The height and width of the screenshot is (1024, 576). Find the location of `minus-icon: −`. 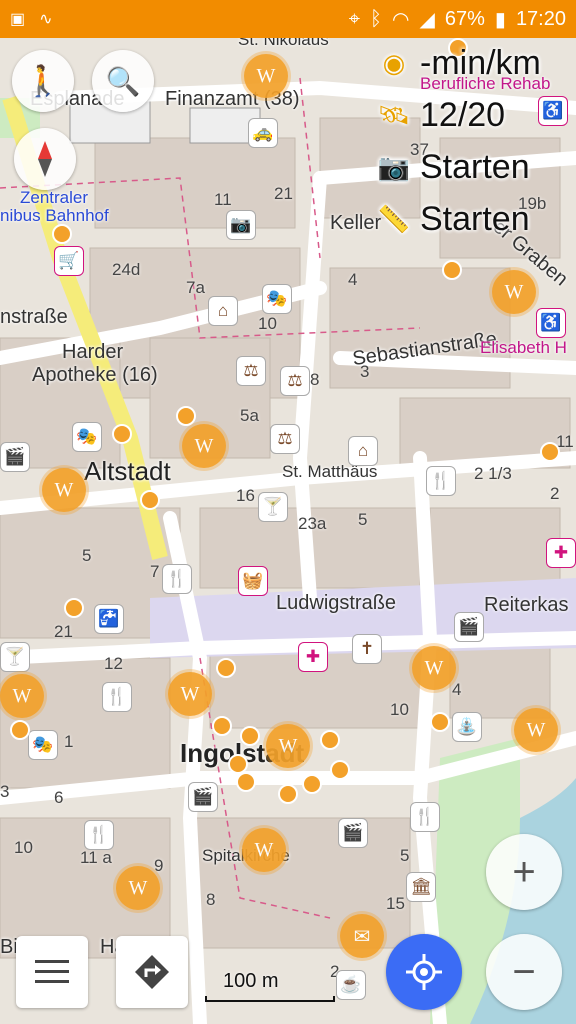

minus-icon: − is located at coordinates (524, 971).